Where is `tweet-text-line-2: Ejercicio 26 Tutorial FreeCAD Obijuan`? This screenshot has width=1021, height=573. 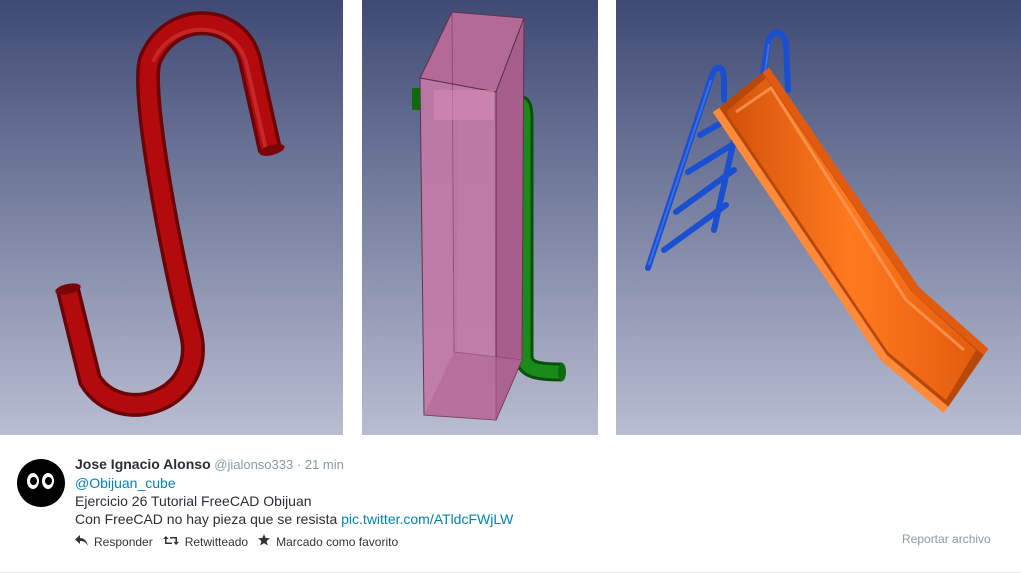
tweet-text-line-2: Ejercicio 26 Tutorial FreeCAD Obijuan is located at coordinates (193, 501).